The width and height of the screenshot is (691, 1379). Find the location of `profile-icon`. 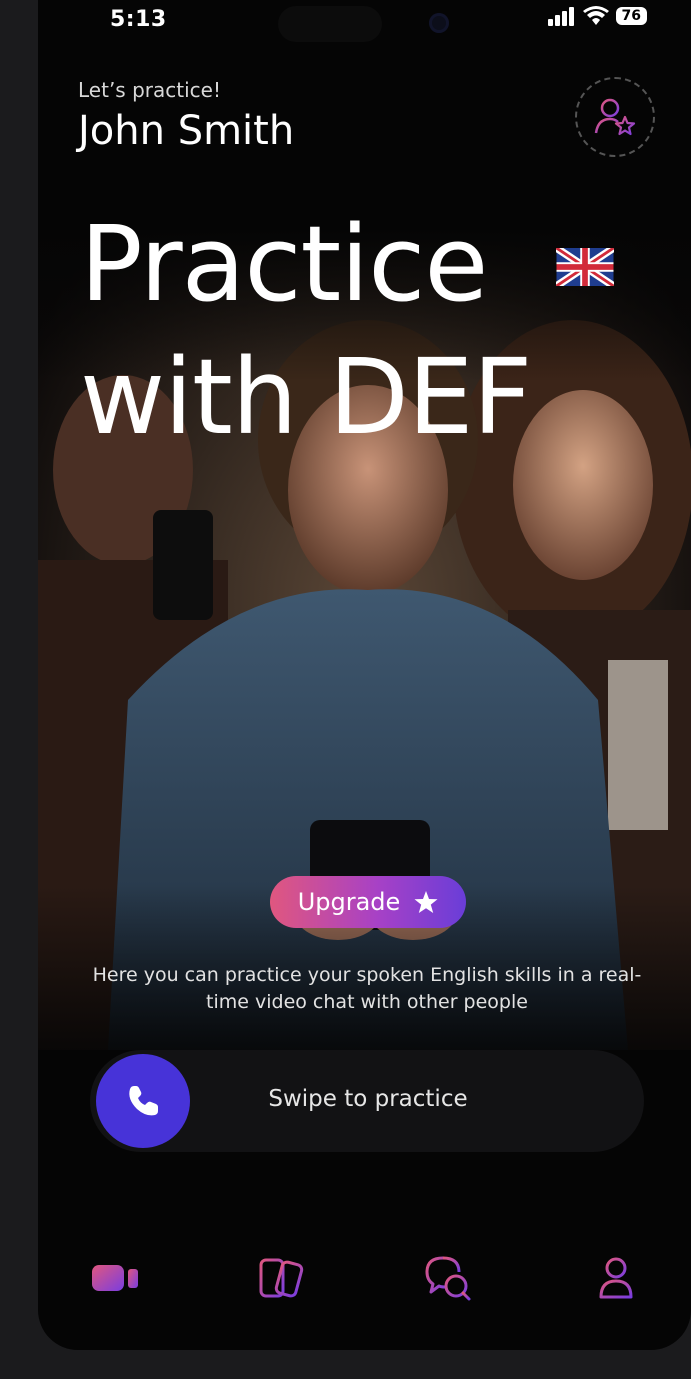

profile-icon is located at coordinates (616, 1278).